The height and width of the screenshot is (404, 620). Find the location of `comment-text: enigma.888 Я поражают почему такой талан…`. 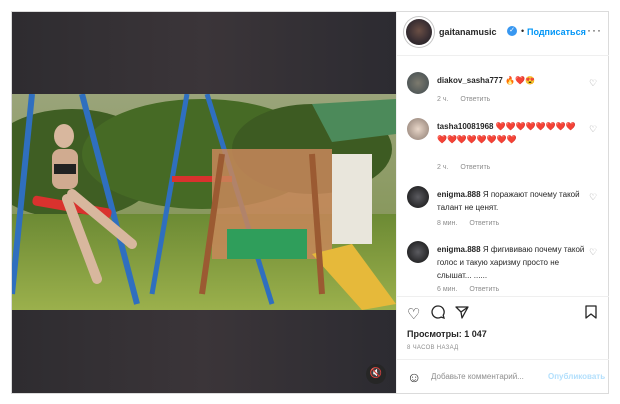

comment-text: enigma.888 Я поражают почему такой талан… is located at coordinates (511, 201).